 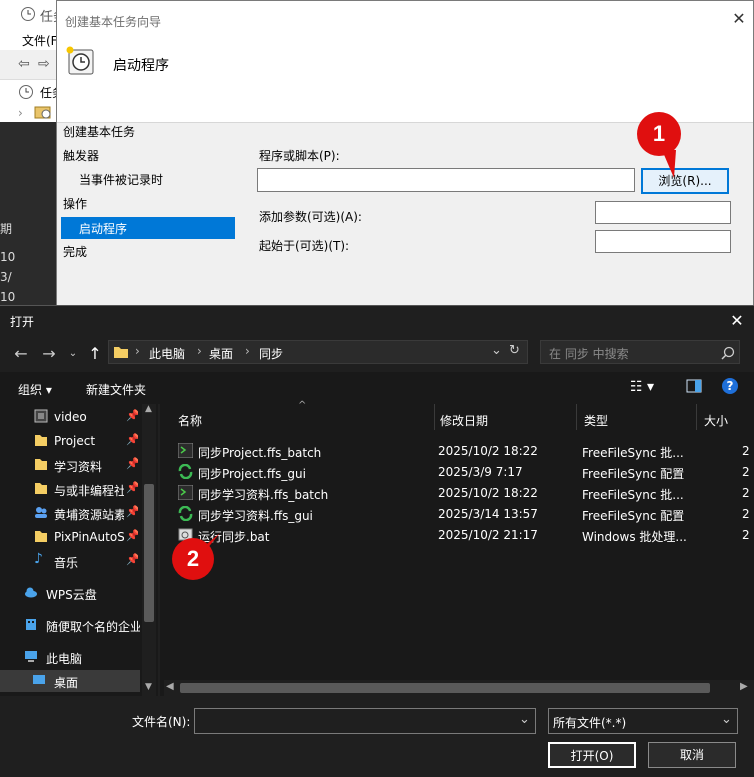 I want to click on sidebar-item-label: WPS云盘, so click(x=71, y=595).